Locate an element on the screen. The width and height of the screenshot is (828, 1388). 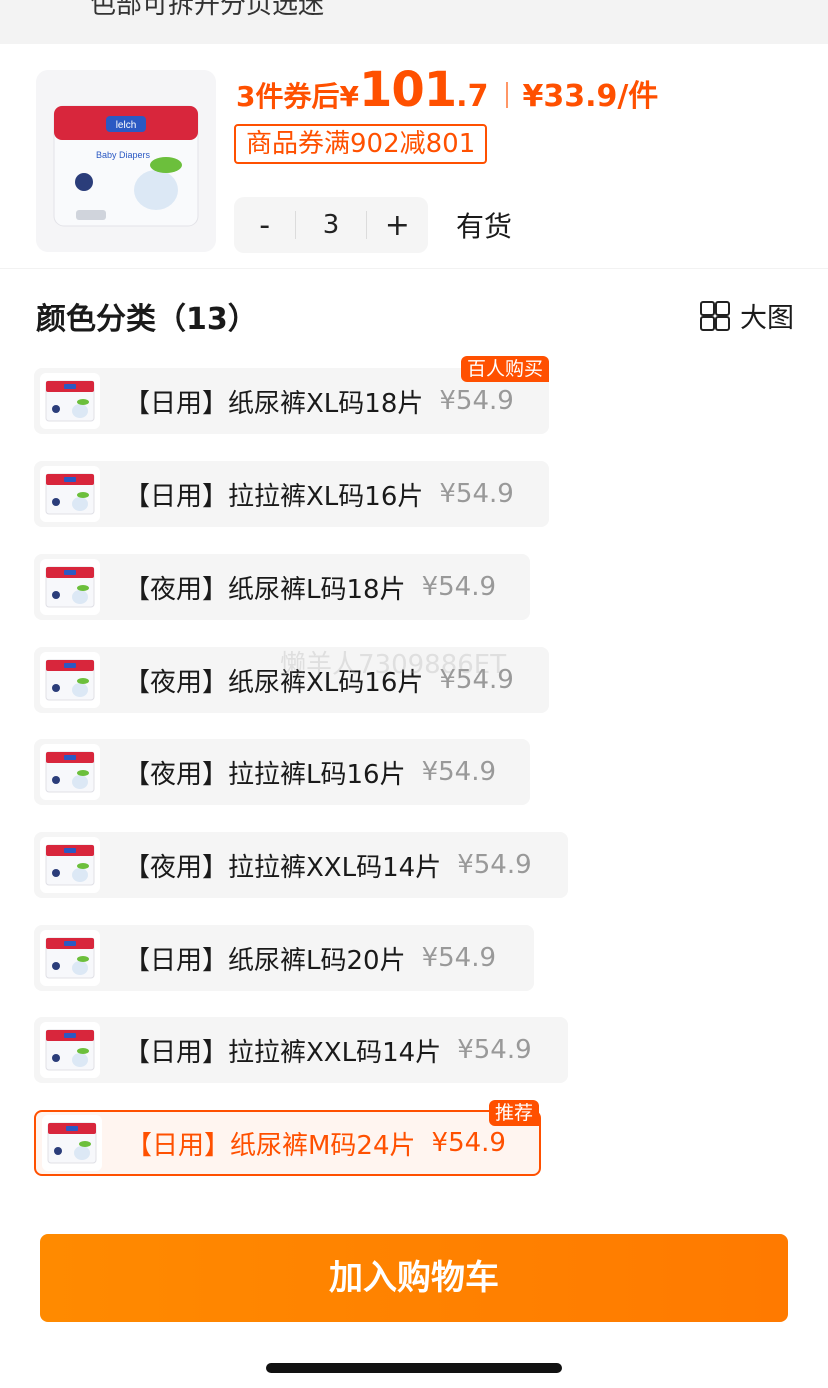
grid-icon is located at coordinates (715, 315).